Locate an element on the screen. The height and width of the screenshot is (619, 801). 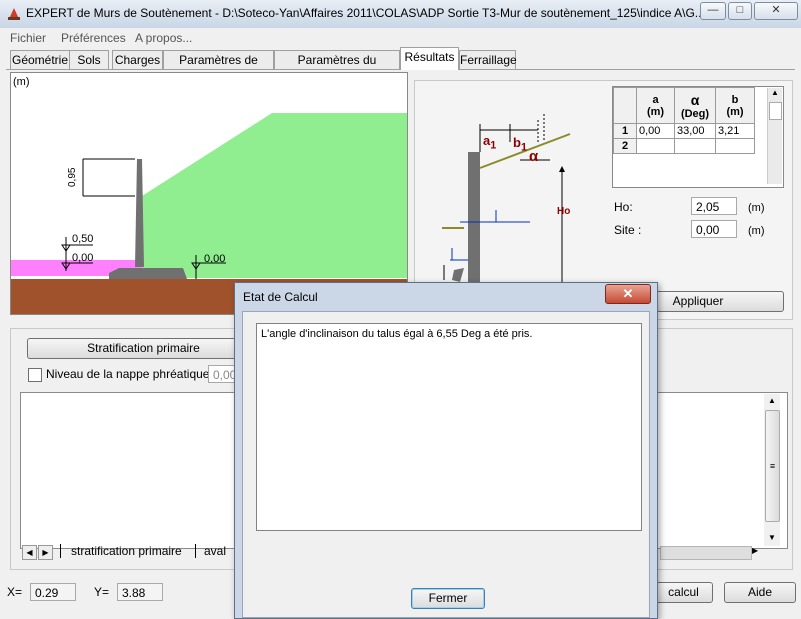
level-050: 0,50 is located at coordinates (83, 239).